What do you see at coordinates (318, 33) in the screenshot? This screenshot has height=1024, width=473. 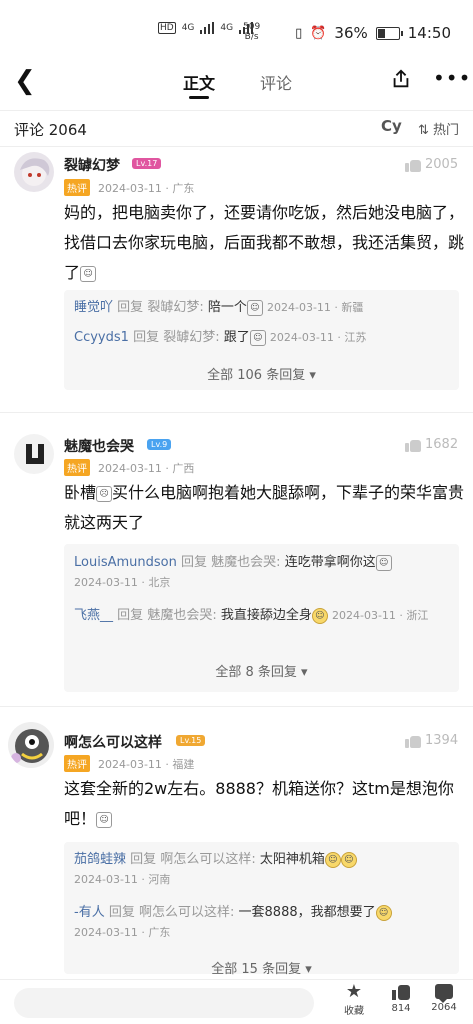 I see `alarm-icon: ⏰` at bounding box center [318, 33].